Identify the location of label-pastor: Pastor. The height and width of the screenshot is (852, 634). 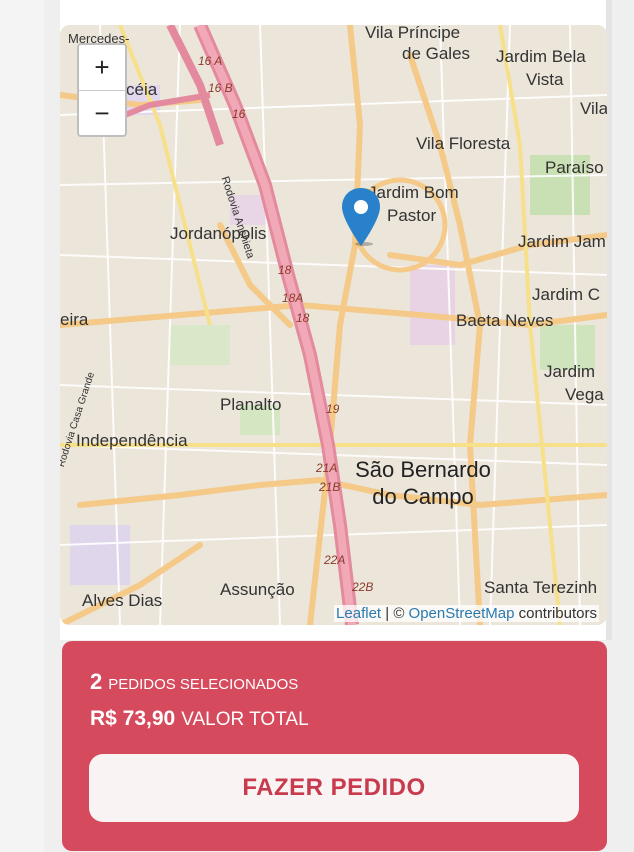
(412, 215).